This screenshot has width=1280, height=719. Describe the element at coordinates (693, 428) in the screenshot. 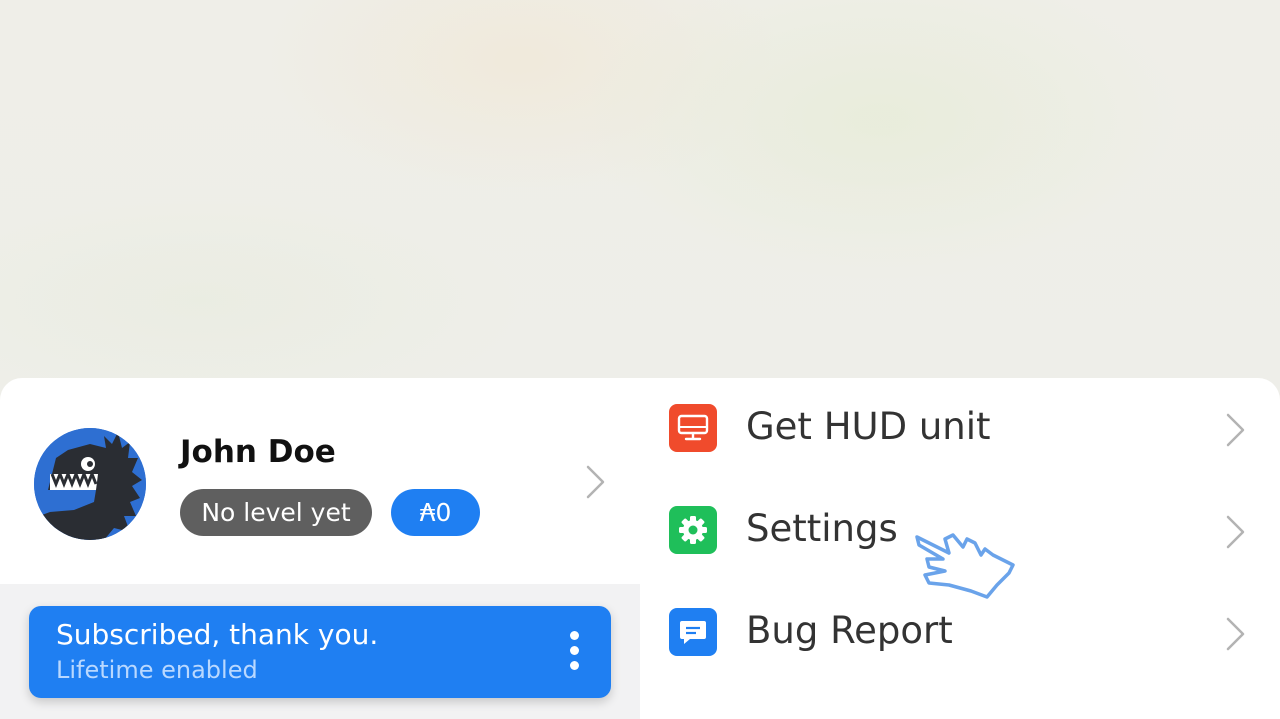

I see `monitor-icon` at that location.